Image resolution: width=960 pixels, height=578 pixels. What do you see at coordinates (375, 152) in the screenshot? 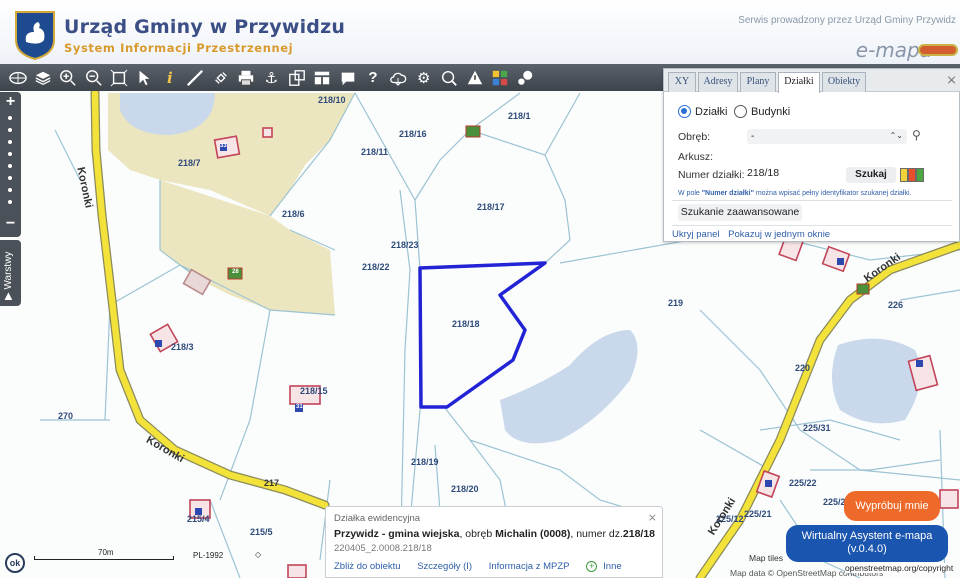
I see `parcel-label: 218/11` at bounding box center [375, 152].